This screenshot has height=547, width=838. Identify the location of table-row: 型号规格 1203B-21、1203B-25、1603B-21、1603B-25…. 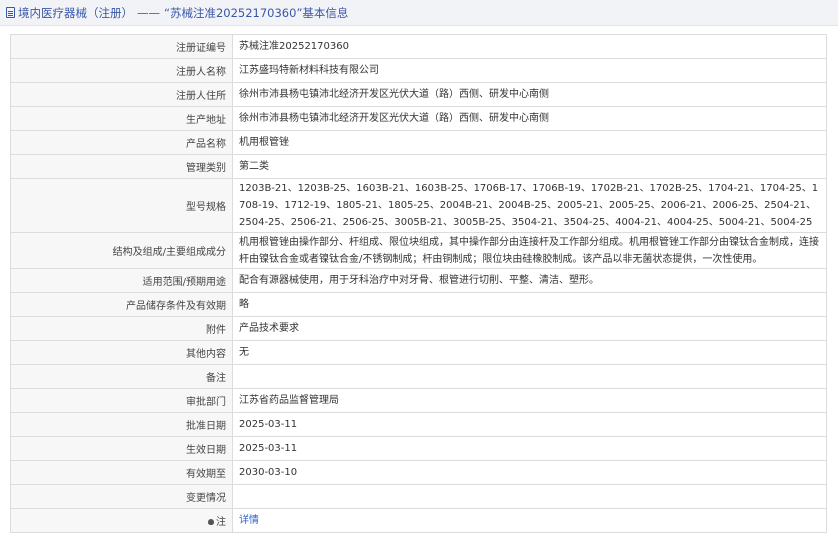
(418, 205).